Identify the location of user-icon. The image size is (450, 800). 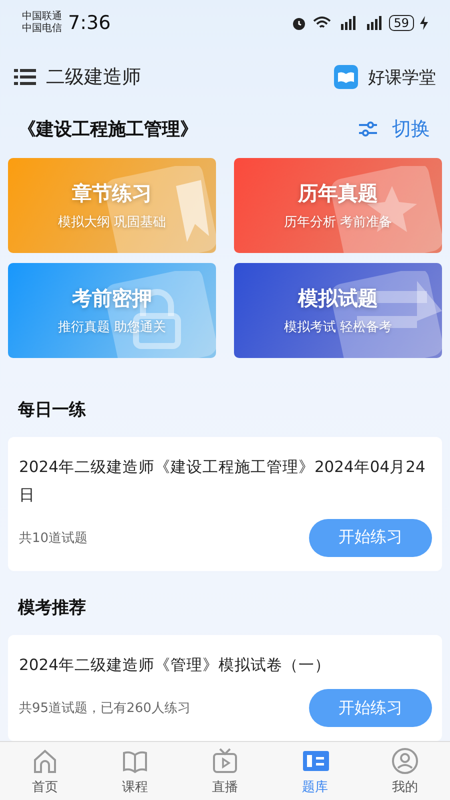
(405, 760).